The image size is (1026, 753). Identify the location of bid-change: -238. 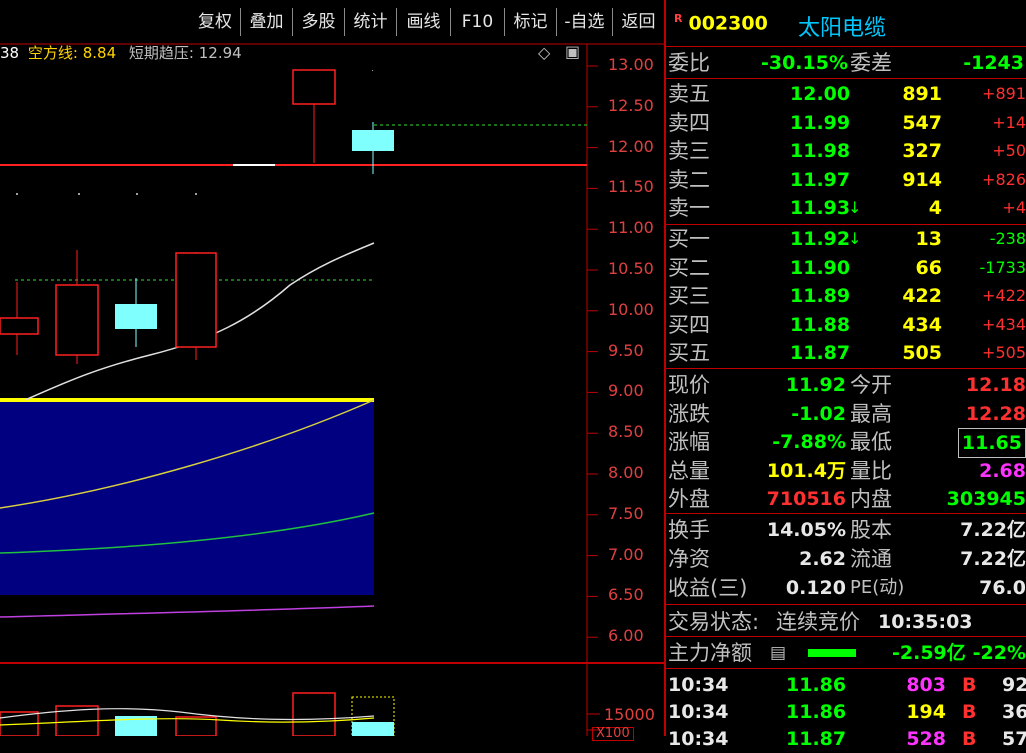
(1008, 239).